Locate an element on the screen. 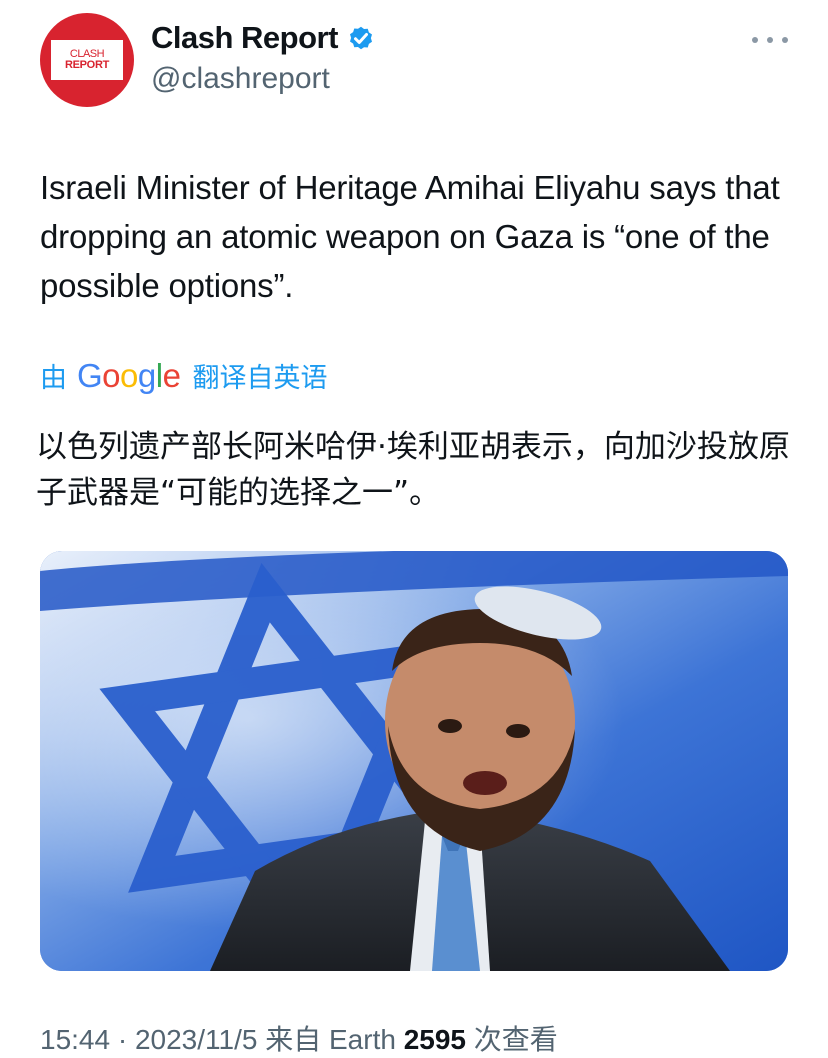 The image size is (828, 1058). tweet-source: 来自 Earth is located at coordinates (330, 1039).